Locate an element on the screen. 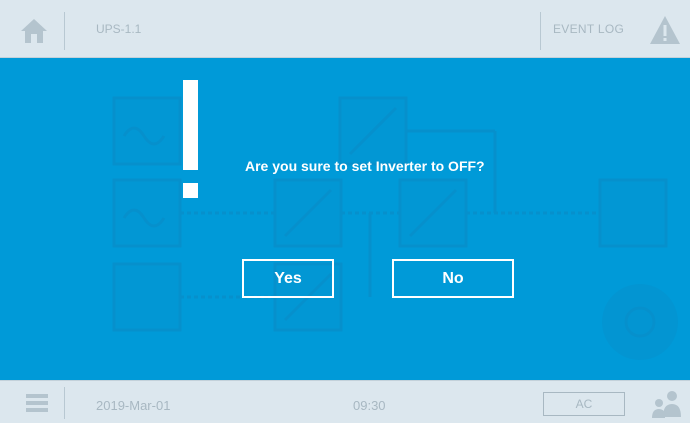  exclamation-dot is located at coordinates (190, 190).